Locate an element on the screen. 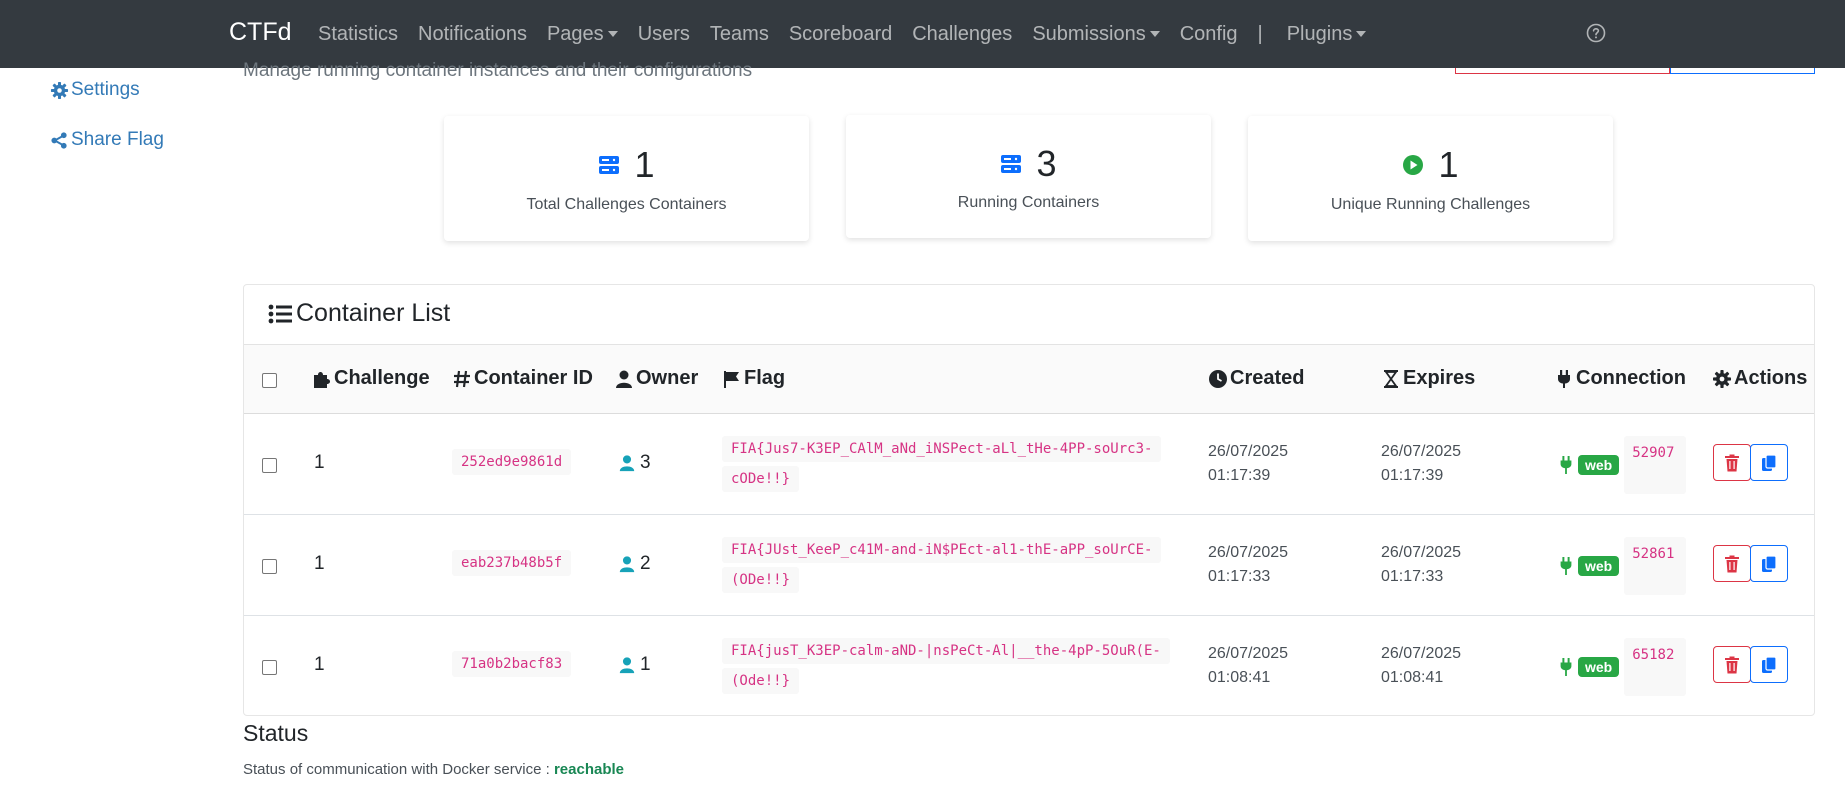 This screenshot has height=795, width=1845. connection-port: 65182 is located at coordinates (1655, 667).